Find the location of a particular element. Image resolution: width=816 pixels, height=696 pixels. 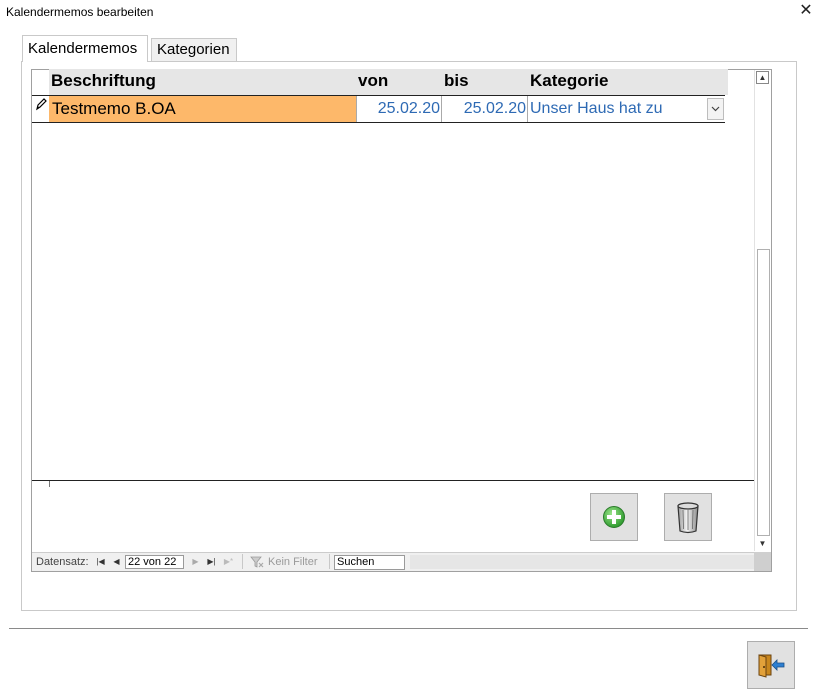

close-button: ✕ is located at coordinates (806, 11).